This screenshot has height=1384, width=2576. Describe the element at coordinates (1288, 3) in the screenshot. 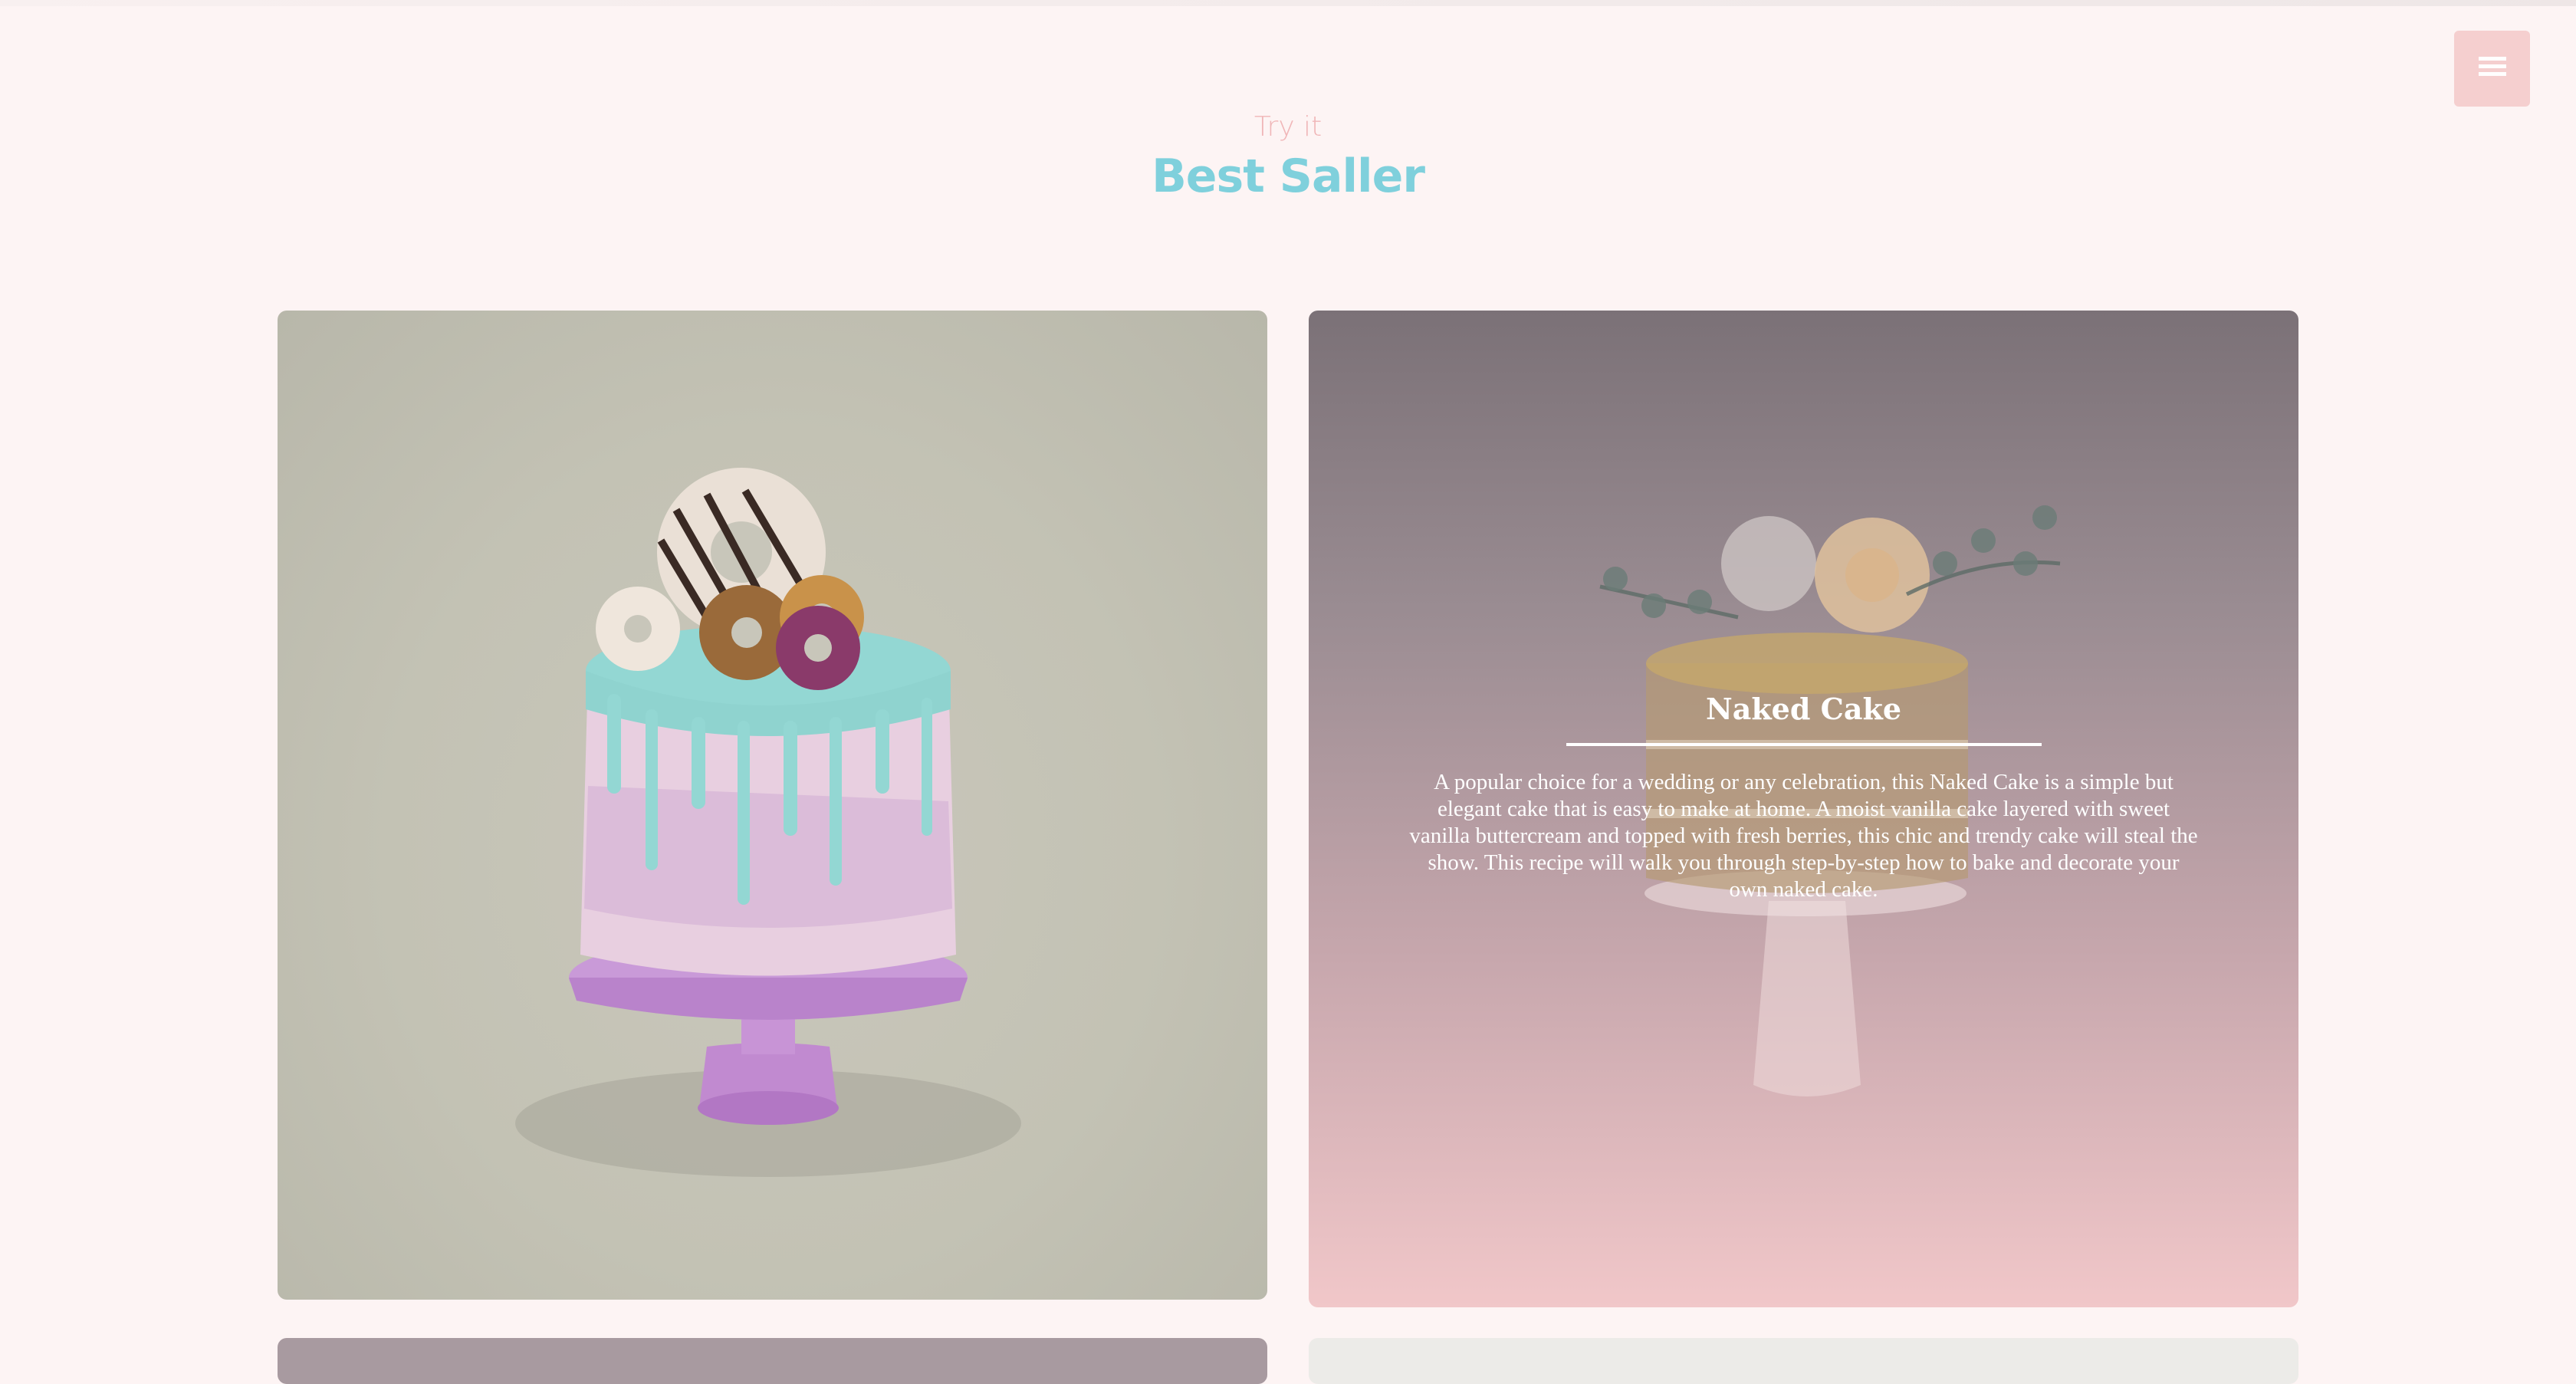

I see `top-scroll-shadow` at that location.